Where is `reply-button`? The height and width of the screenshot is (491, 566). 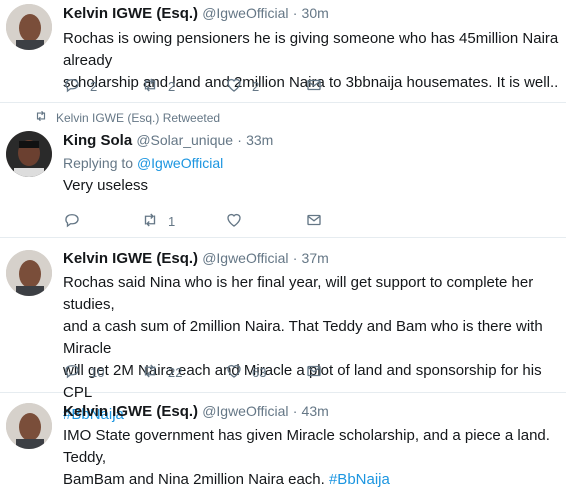 reply-button is located at coordinates (76, 221).